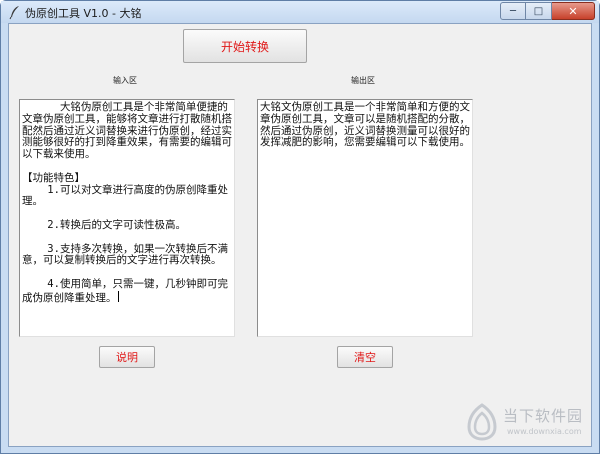 Image resolution: width=600 pixels, height=454 pixels. Describe the element at coordinates (14, 13) in the screenshot. I see `feather-icon` at that location.